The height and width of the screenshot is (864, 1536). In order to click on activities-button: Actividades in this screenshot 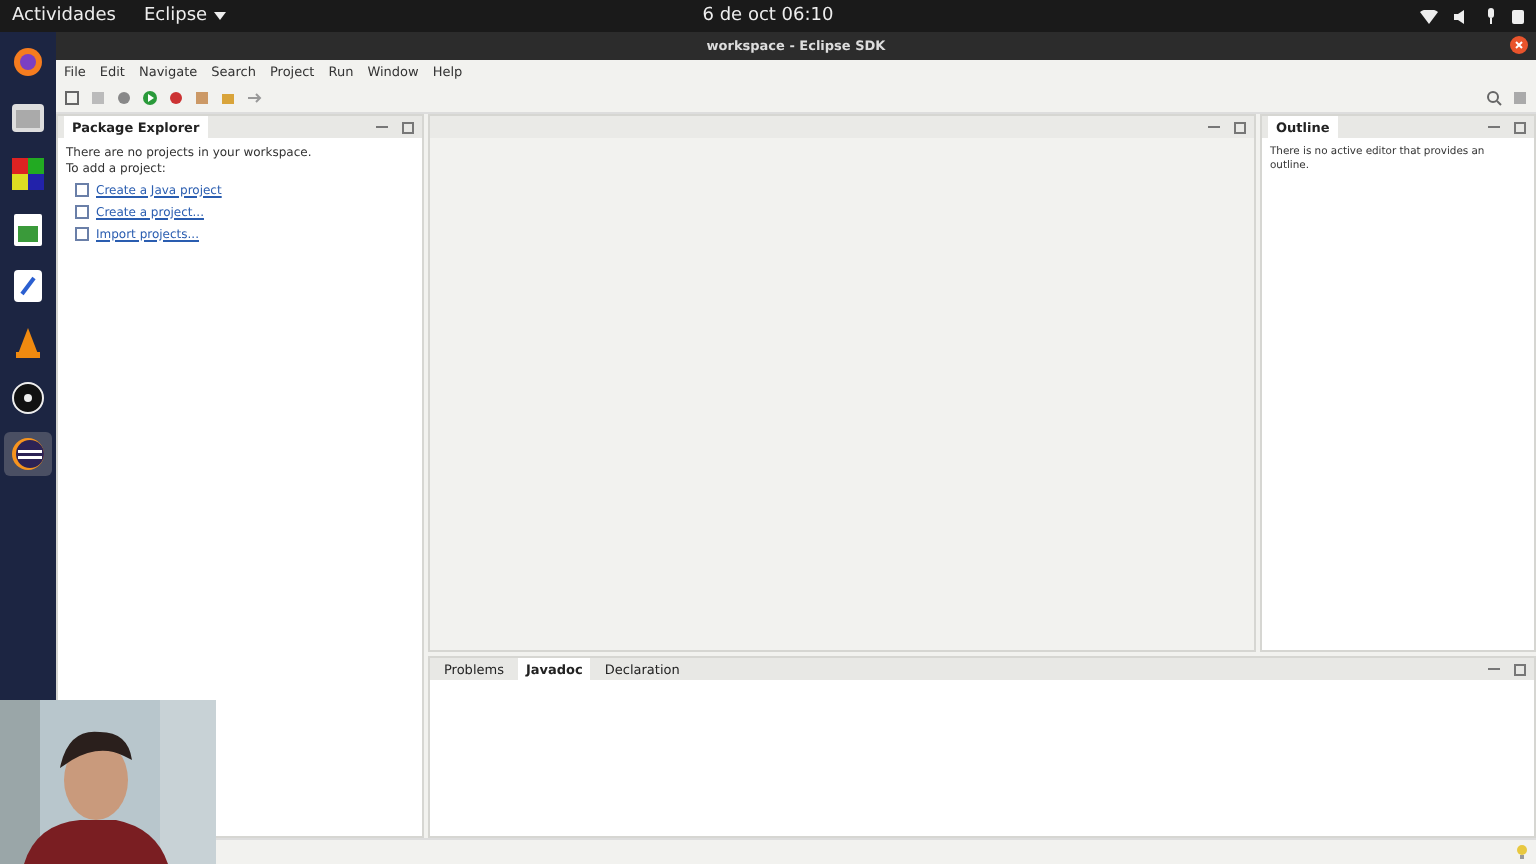, I will do `click(64, 16)`.